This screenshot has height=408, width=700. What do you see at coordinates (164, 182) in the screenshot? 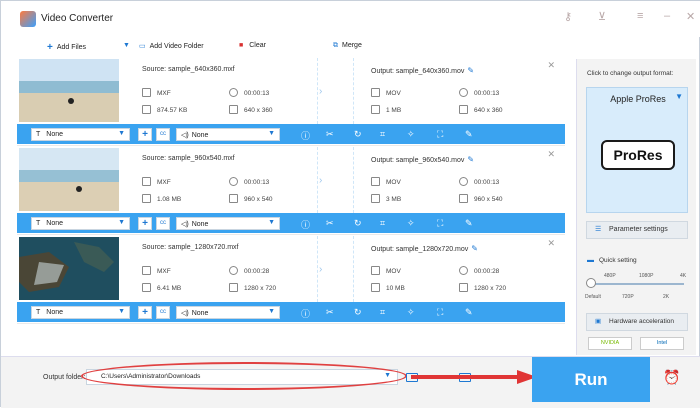
I see `source-format-value: MXF` at bounding box center [164, 182].